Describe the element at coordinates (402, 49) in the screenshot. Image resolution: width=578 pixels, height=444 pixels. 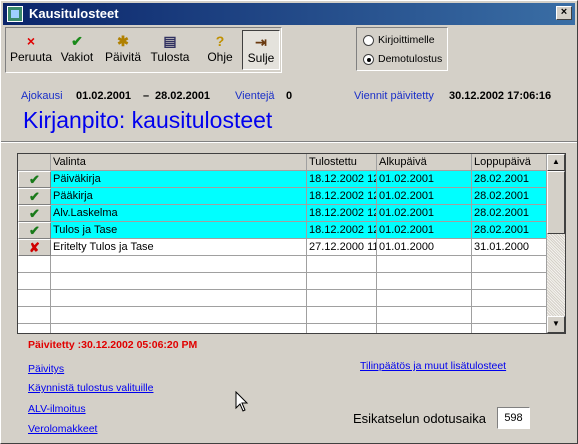
I see `output-option-group: Kirjoittimelle Demotulostus` at that location.